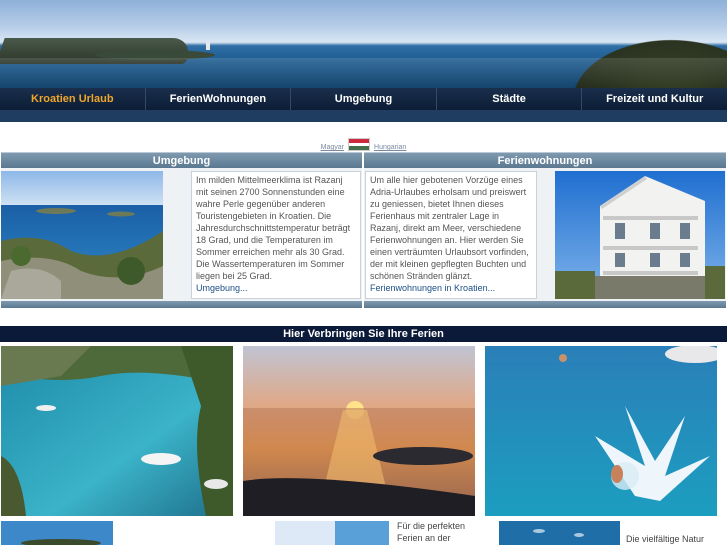  Describe the element at coordinates (444, 532) in the screenshot. I see `bottom-text-1: Für die perfekten Ferien an der` at that location.